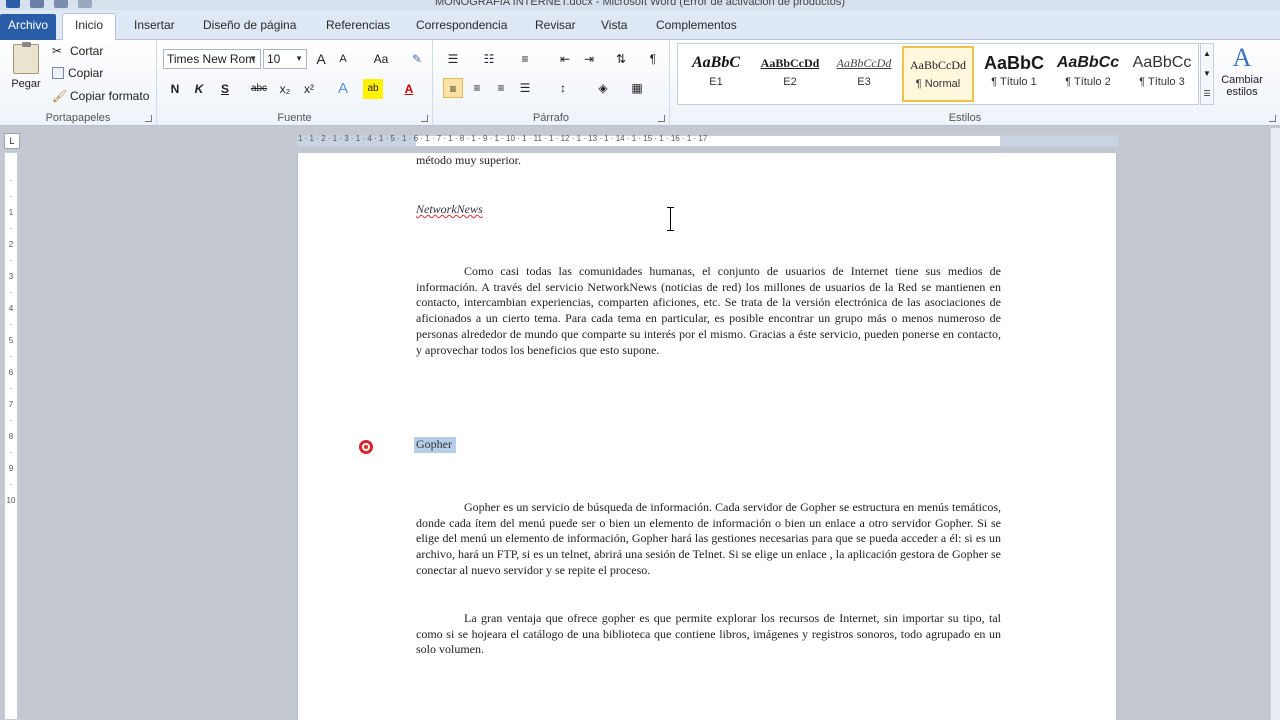  What do you see at coordinates (1272, 118) in the screenshot?
I see `styles-dialog-launcher` at bounding box center [1272, 118].